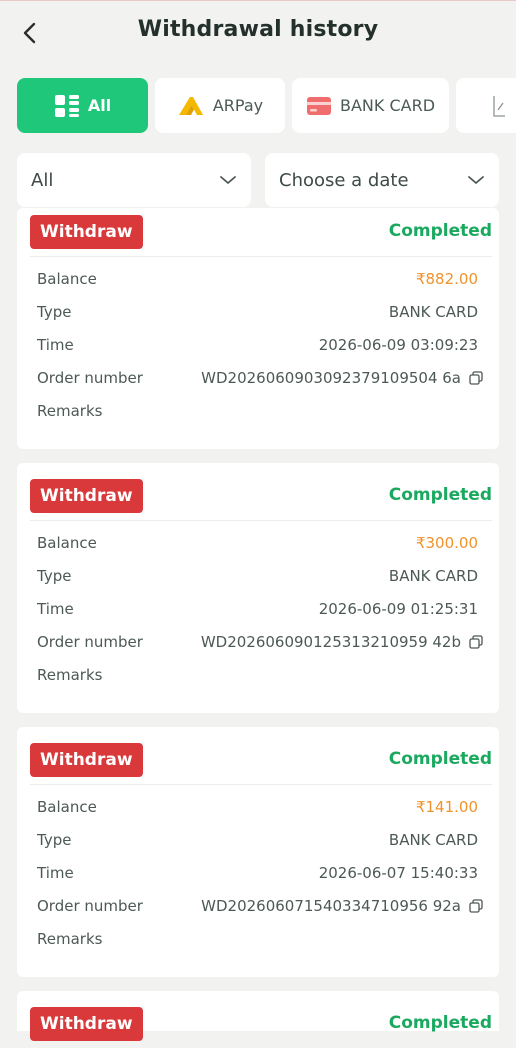 The image size is (516, 1048). What do you see at coordinates (398, 345) in the screenshot?
I see `time-value: 2026-06-09 03:09:23` at bounding box center [398, 345].